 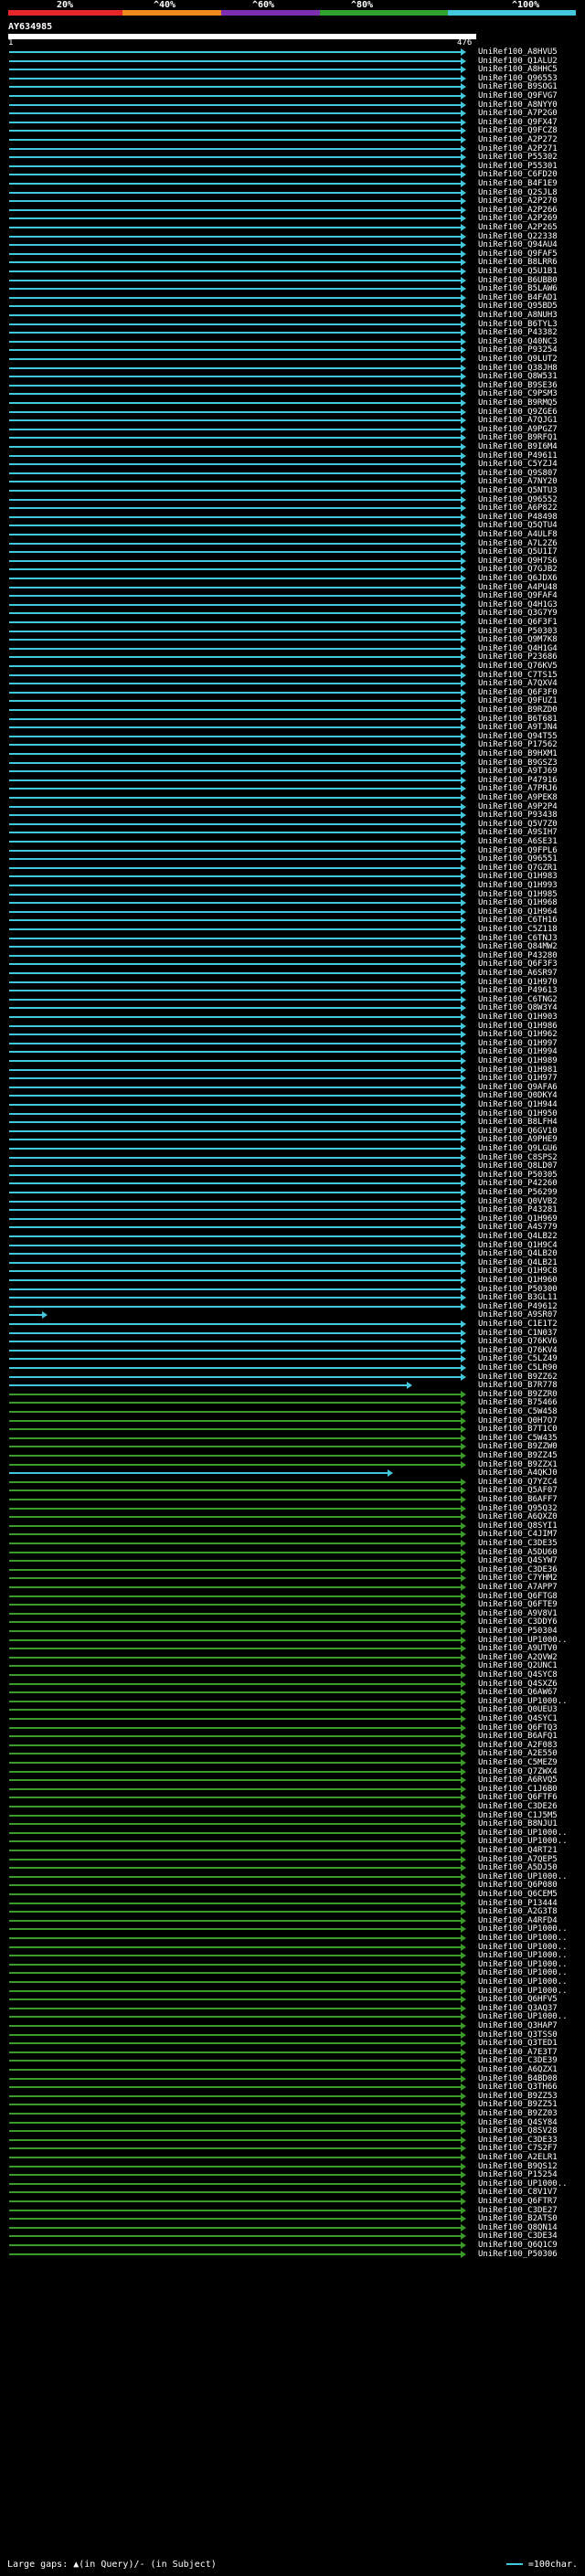 I want to click on hit-row: UniRef100_Q94T55, so click(x=297, y=736).